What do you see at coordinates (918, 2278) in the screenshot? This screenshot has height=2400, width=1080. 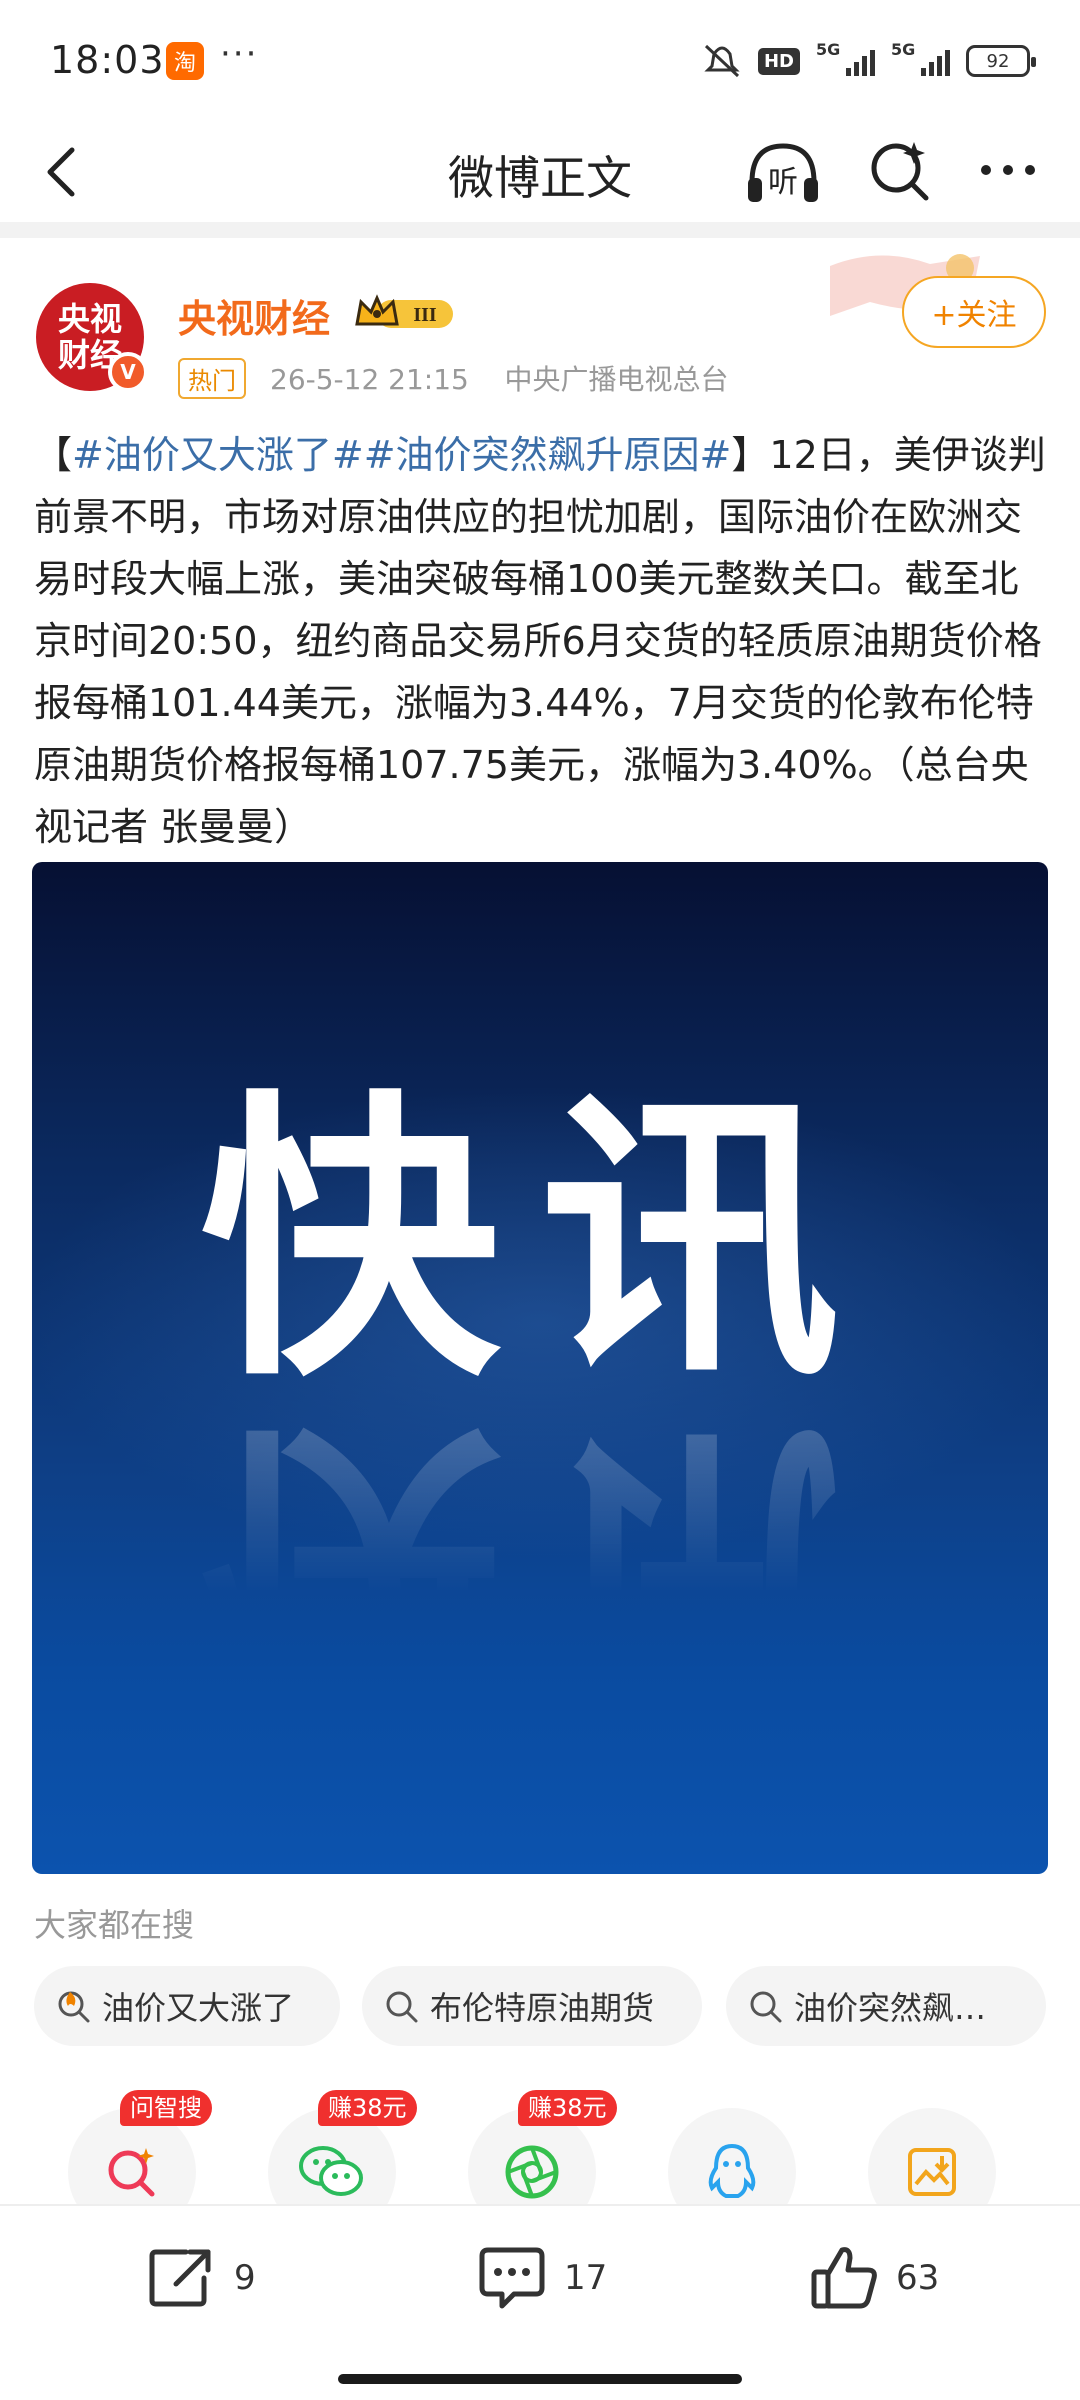 I see `like-count: 63` at bounding box center [918, 2278].